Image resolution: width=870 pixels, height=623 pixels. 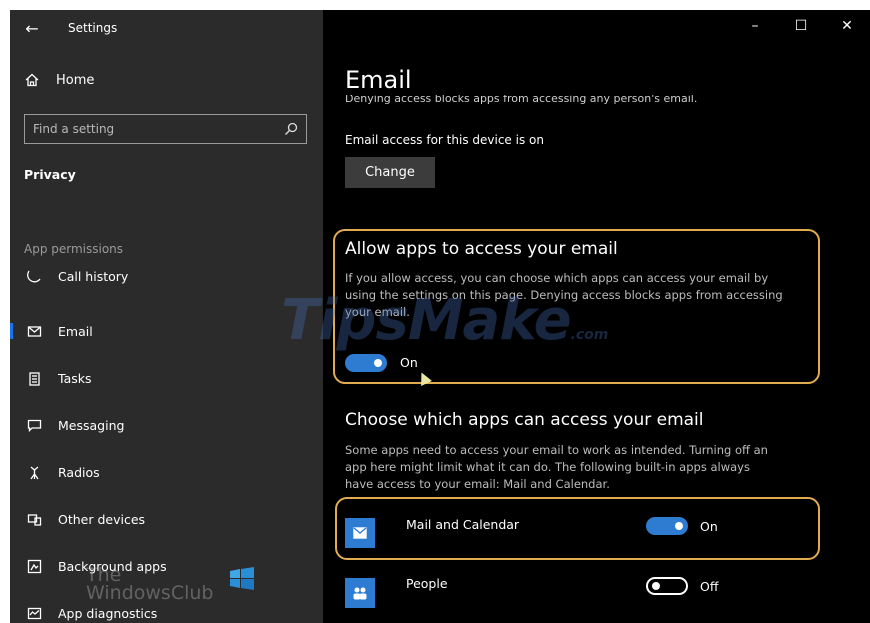 I want to click on minimize-button: –, so click(x=755, y=26).